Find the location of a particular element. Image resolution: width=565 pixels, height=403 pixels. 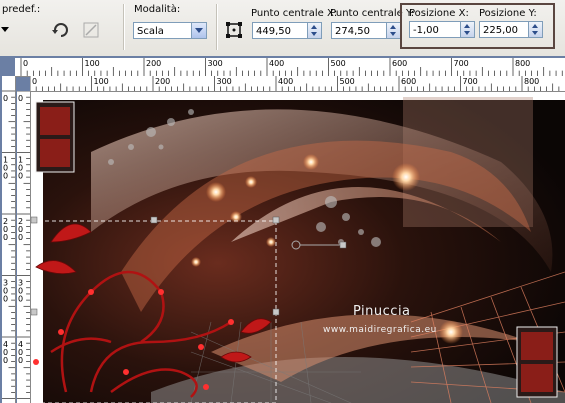

clear-icon is located at coordinates (91, 30).